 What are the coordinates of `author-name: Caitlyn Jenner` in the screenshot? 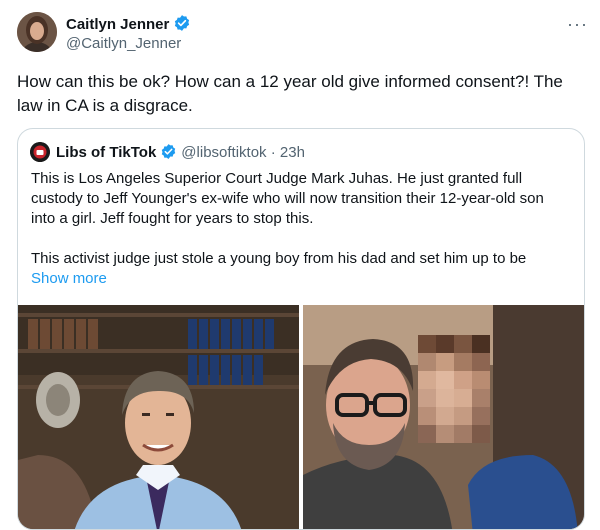 It's located at (117, 24).